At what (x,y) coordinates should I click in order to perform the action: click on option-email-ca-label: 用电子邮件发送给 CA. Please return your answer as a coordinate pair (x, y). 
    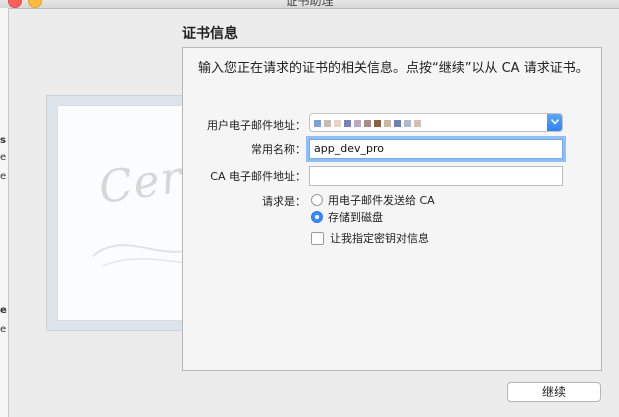
    Looking at the image, I should click on (381, 200).